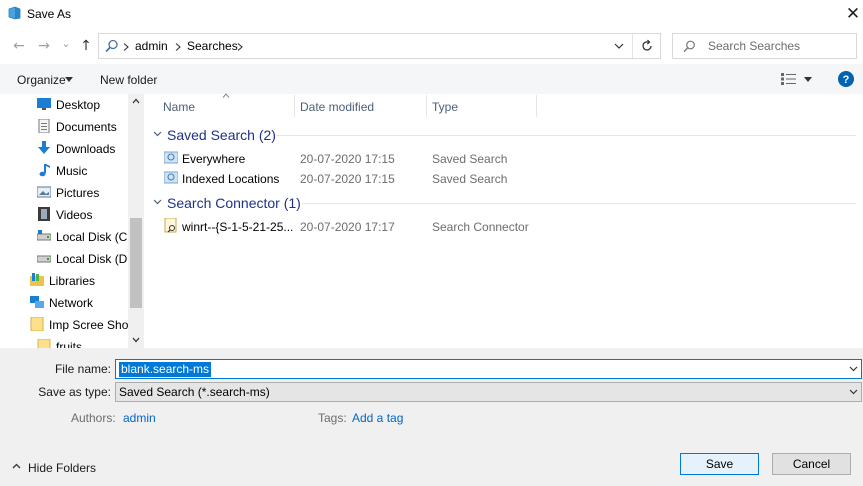  I want to click on sidebar-item-label: Imp Scree Shots, so click(93, 325).